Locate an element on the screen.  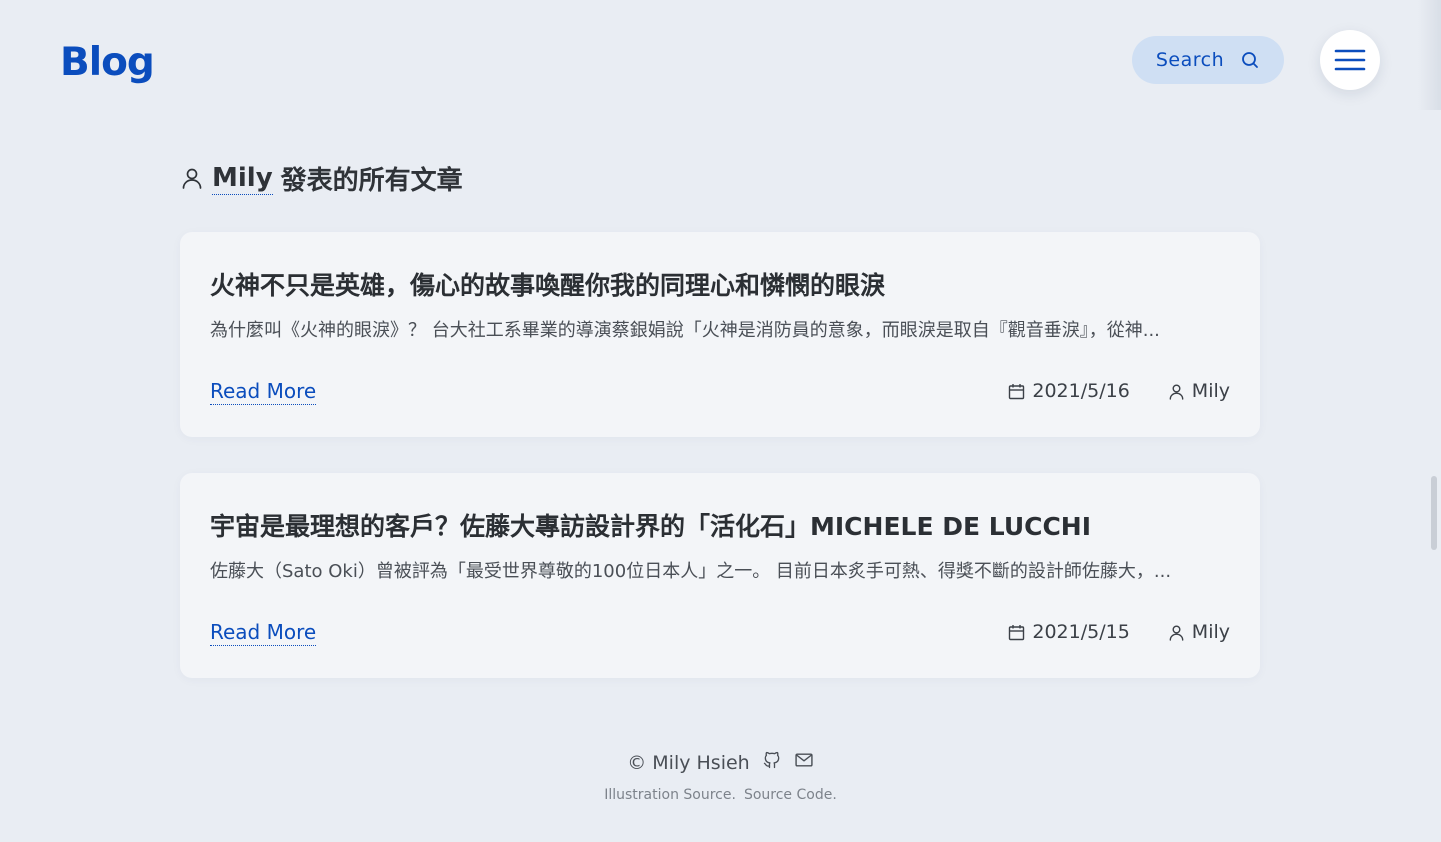
search-icon is located at coordinates (1250, 60).